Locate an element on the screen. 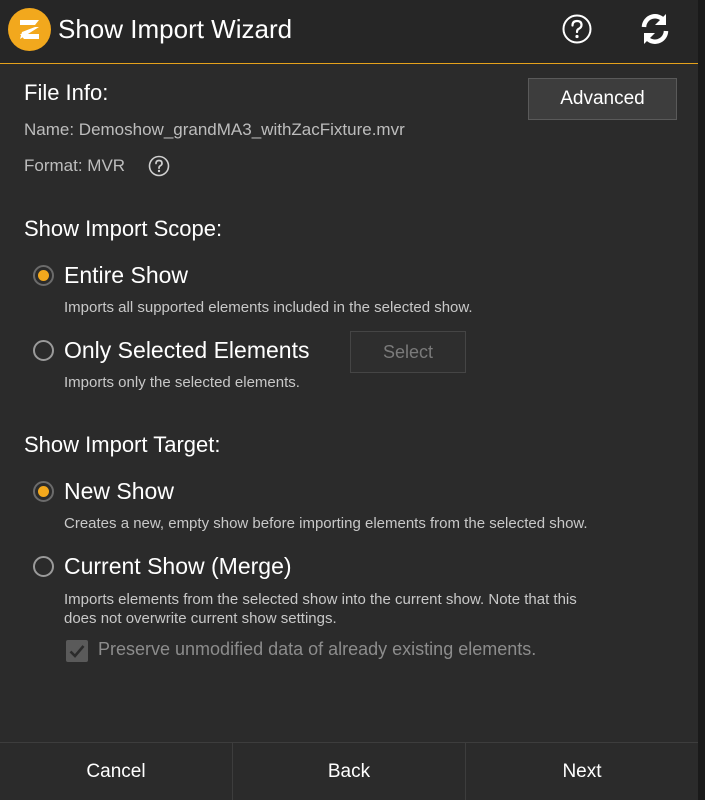 The image size is (705, 800). wizard-footer: Cancel Back Next is located at coordinates (349, 771).